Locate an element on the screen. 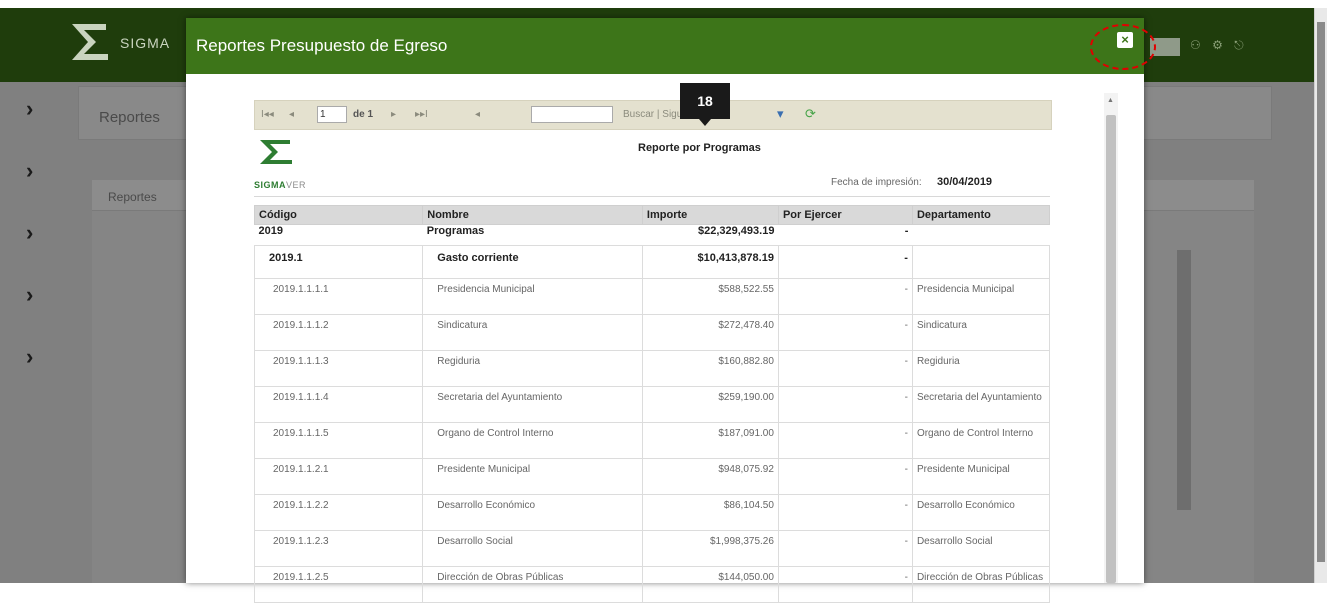 Image resolution: width=1327 pixels, height=603 pixels. column-header: Por Ejercer is located at coordinates (845, 215).